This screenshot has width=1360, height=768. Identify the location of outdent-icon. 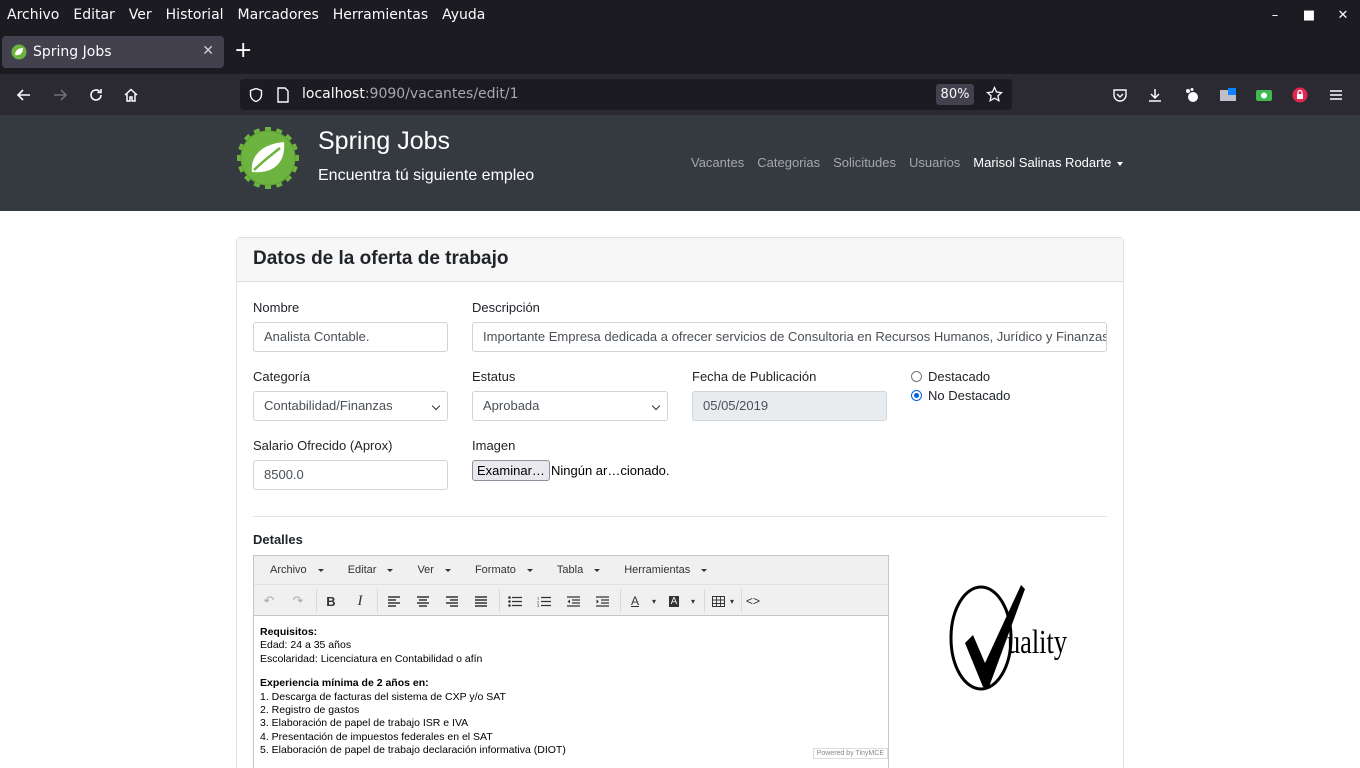
(573, 601).